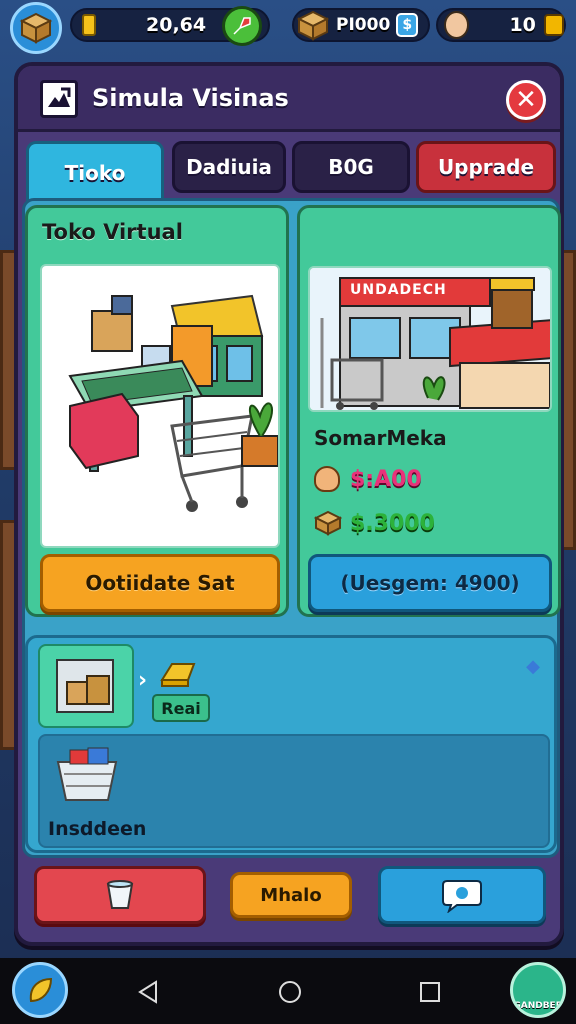 The width and height of the screenshot is (576, 1024). I want to click on tab-tioko: Tioko, so click(95, 171).